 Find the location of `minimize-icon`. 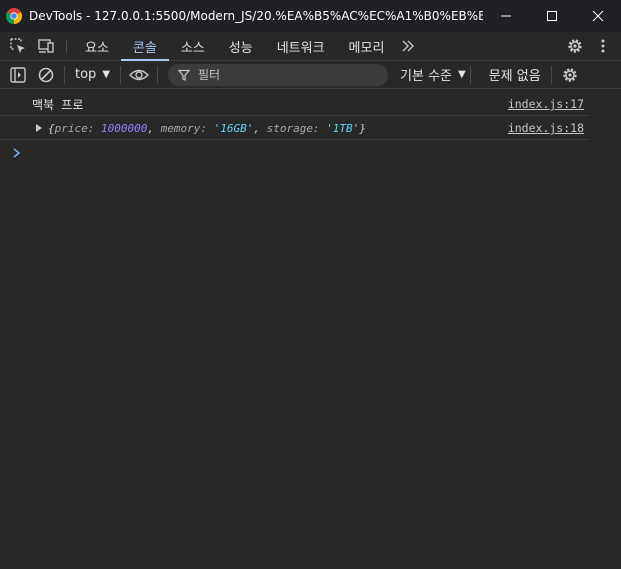

minimize-icon is located at coordinates (506, 16).